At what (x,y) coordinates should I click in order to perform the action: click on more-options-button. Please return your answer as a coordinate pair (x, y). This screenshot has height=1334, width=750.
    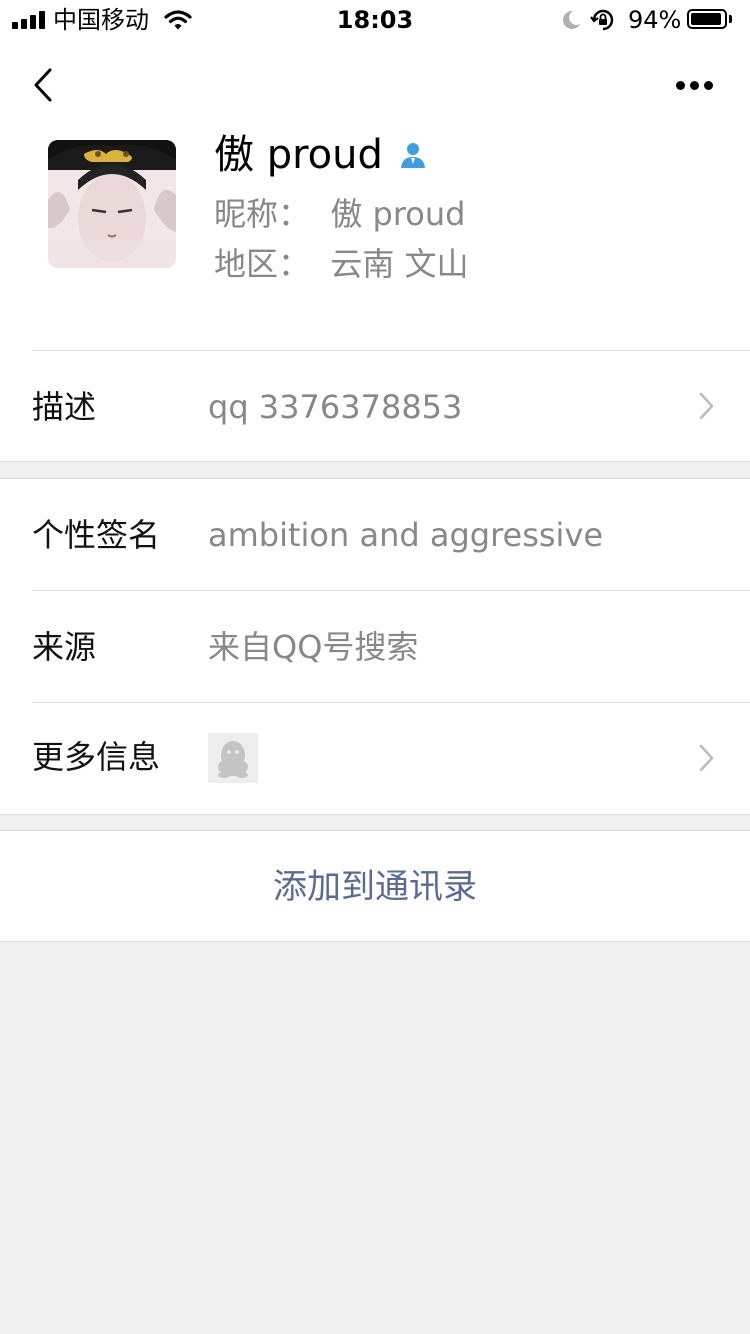
    Looking at the image, I should click on (694, 84).